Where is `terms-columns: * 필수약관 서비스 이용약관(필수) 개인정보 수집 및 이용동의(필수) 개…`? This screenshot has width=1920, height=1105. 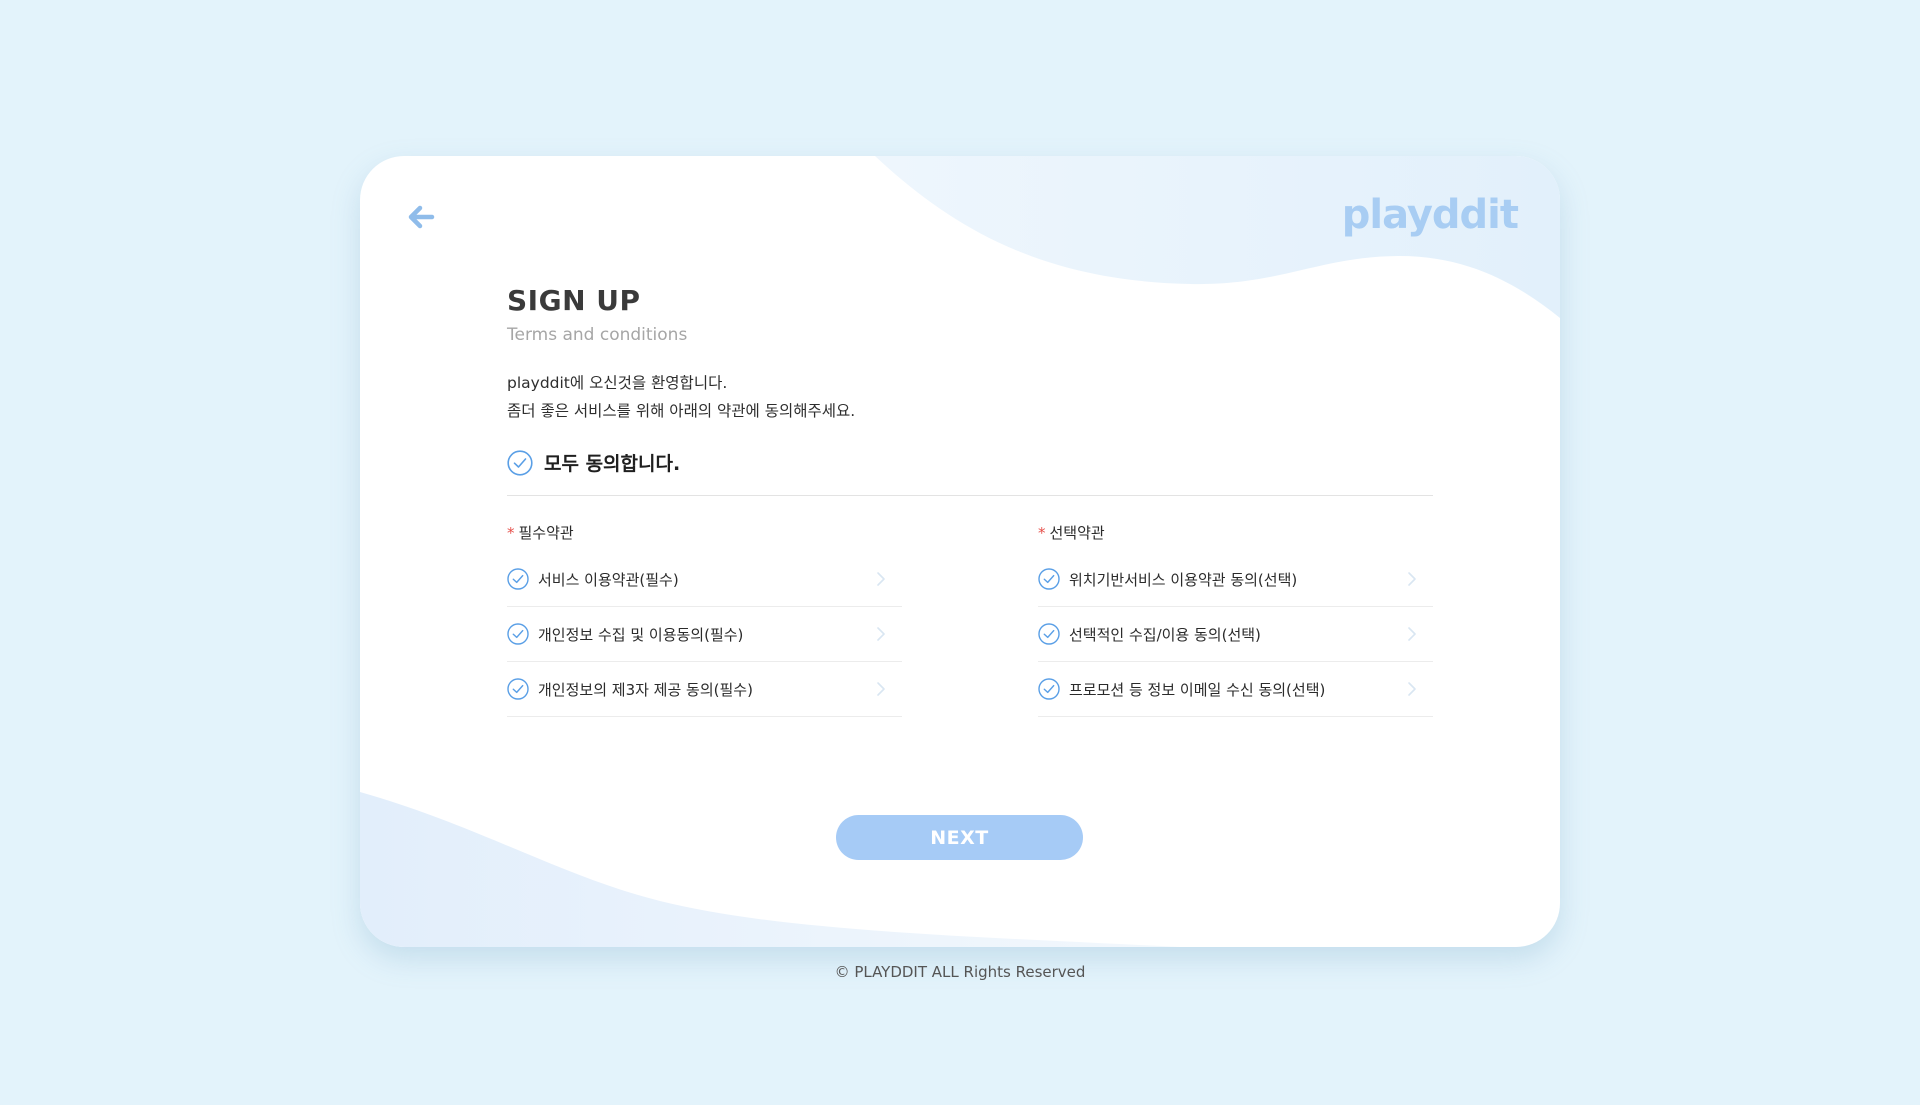 terms-columns: * 필수약관 서비스 이용약관(필수) 개인정보 수집 및 이용동의(필수) 개… is located at coordinates (970, 619).